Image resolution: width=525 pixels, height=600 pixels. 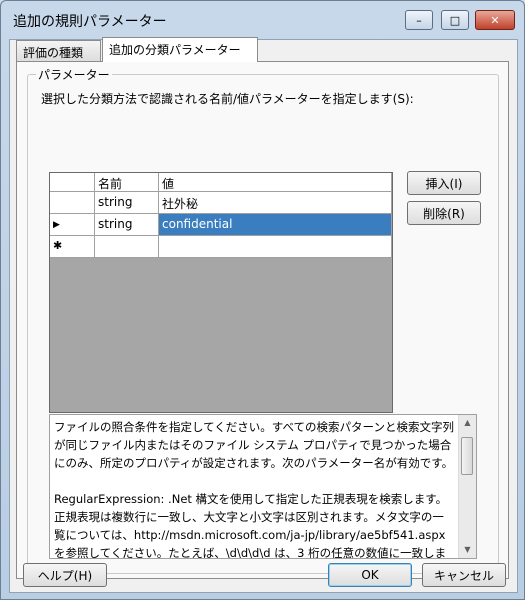 I want to click on groupbox-label: パラメーター, so click(x=74, y=74).